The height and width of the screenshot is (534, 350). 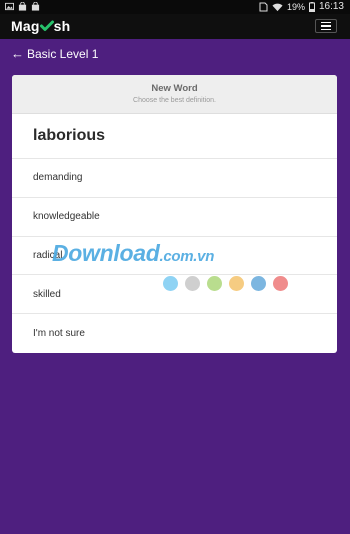 What do you see at coordinates (311, 7) in the screenshot?
I see `battery-icon` at bounding box center [311, 7].